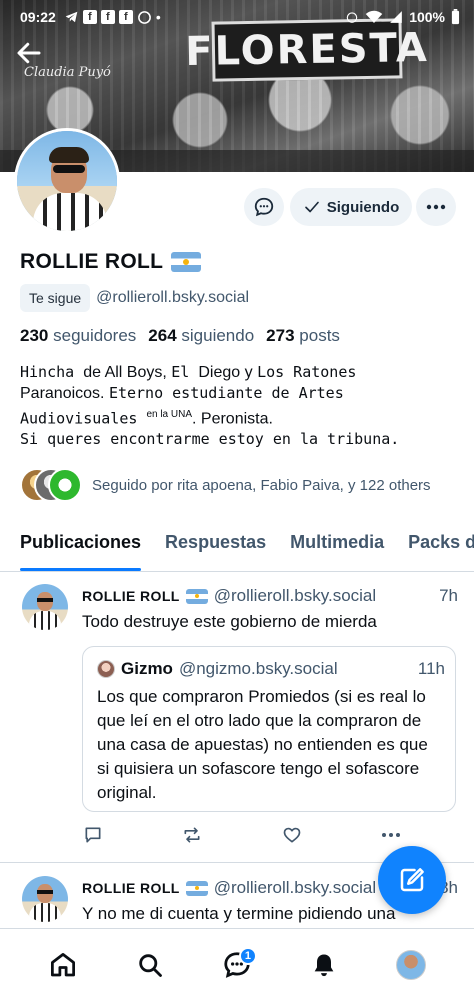  I want to click on reply-icon, so click(93, 835).